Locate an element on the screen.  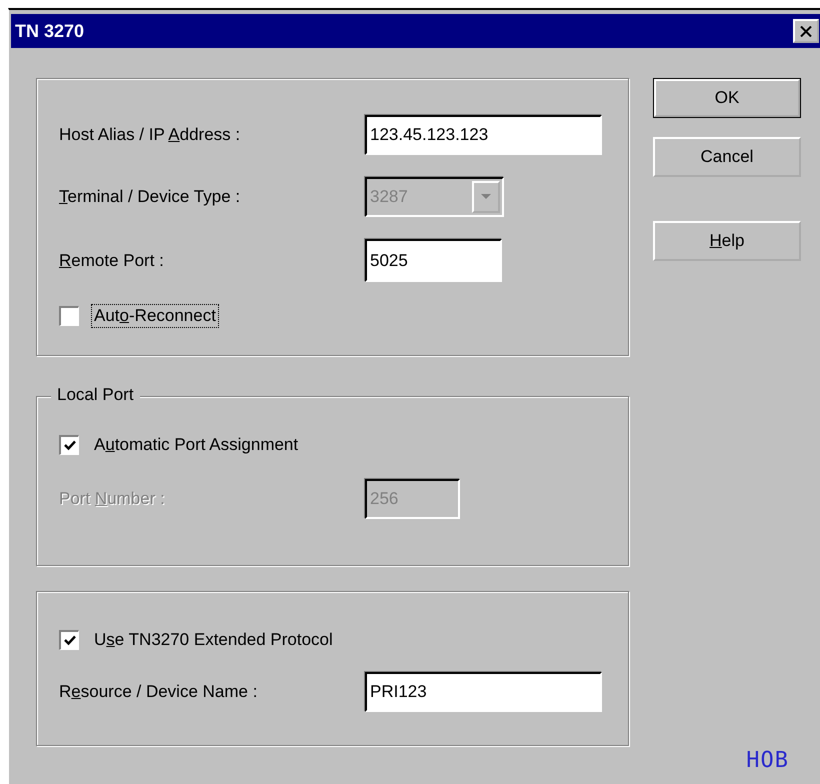
field-label: Host Alias / IP Address : is located at coordinates (150, 135).